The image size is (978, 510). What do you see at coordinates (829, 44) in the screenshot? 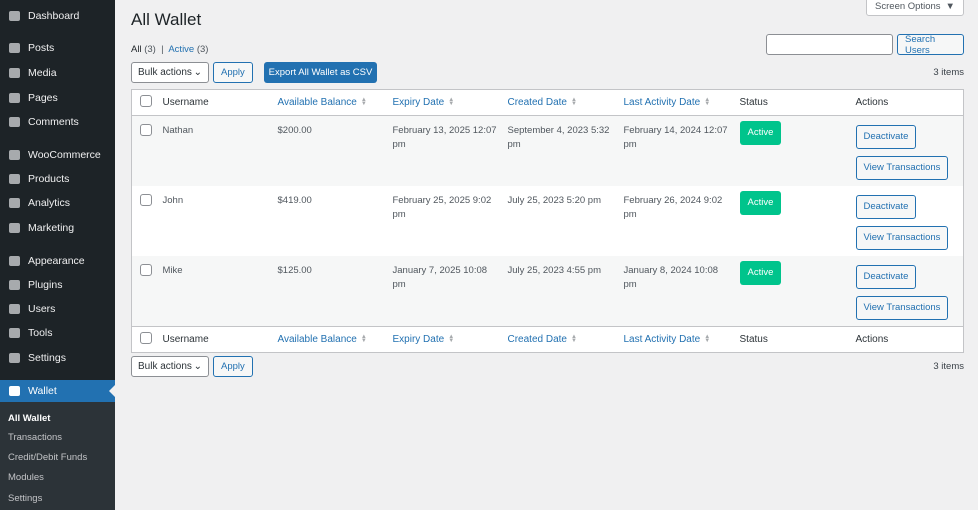
I see `search-input` at bounding box center [829, 44].